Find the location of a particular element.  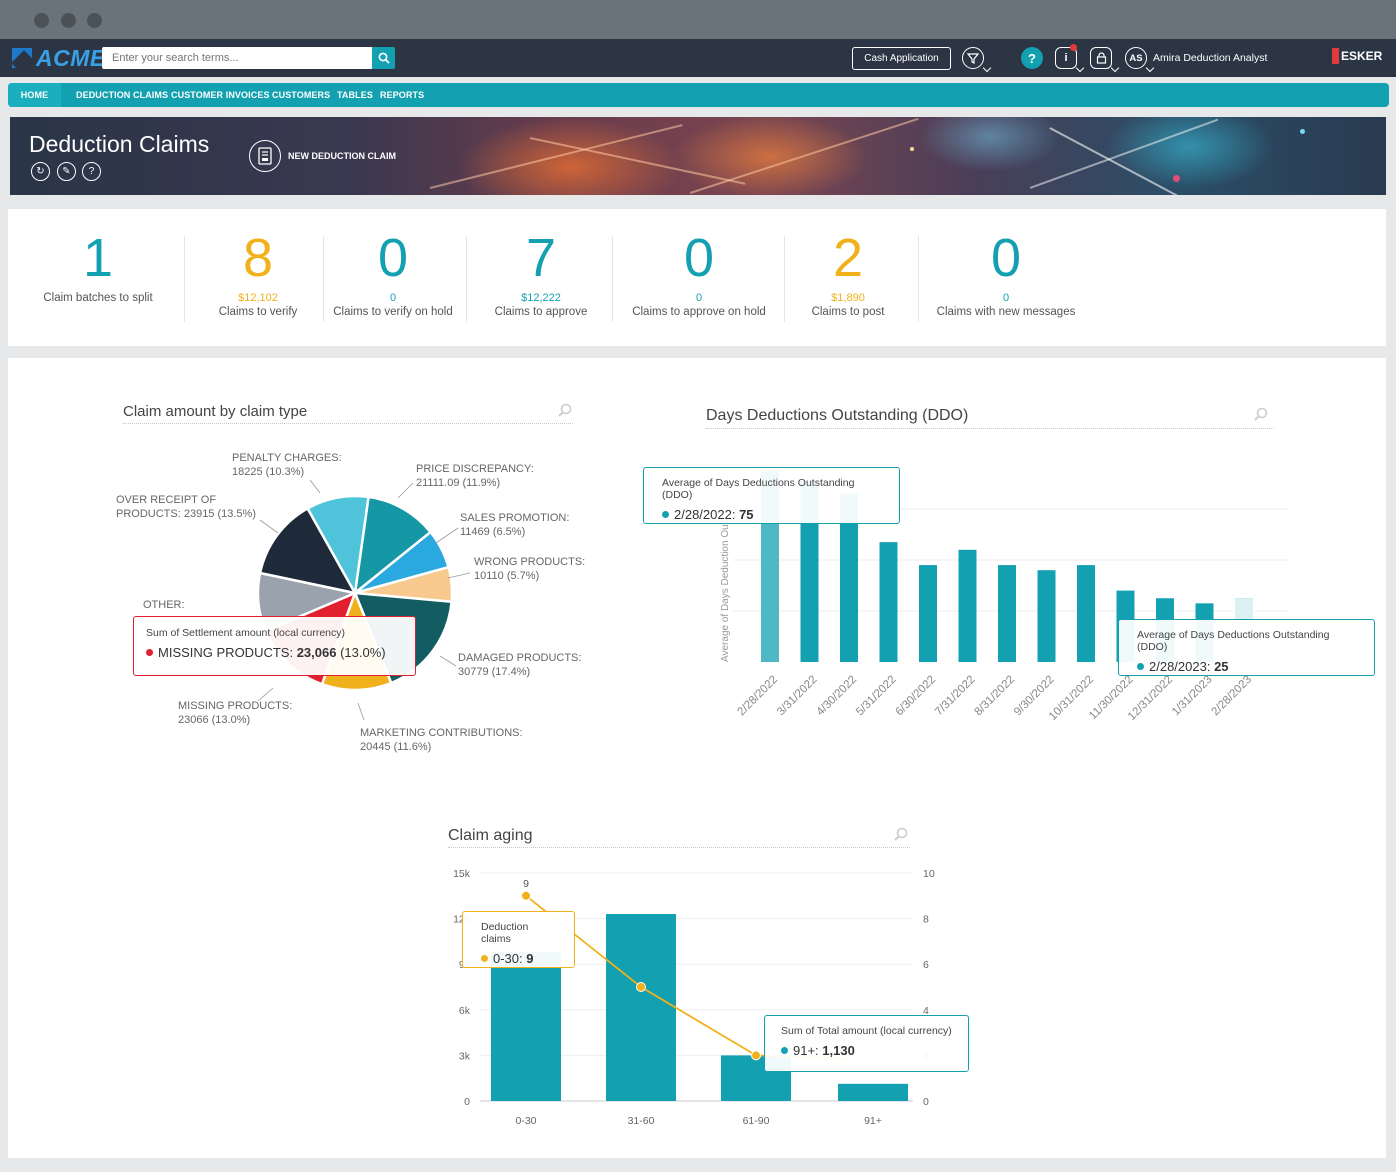

kpi-value: 1 is located at coordinates (98, 258).